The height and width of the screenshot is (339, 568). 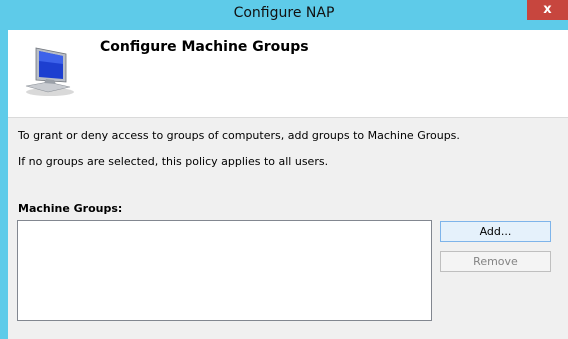 What do you see at coordinates (204, 47) in the screenshot?
I see `page-title: Configure Machine Groups` at bounding box center [204, 47].